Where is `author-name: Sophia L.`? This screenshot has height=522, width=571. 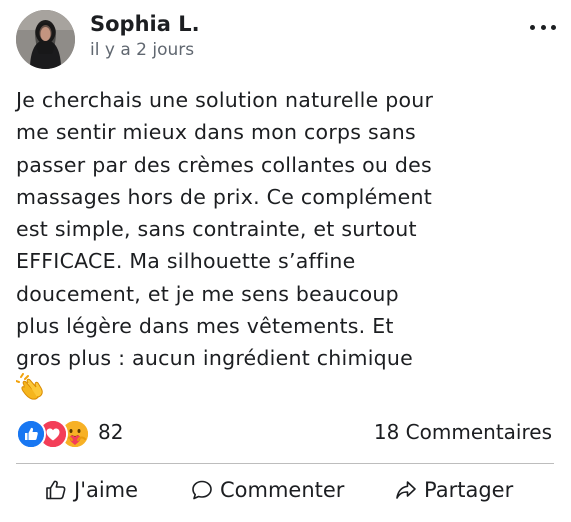 author-name: Sophia L. is located at coordinates (145, 24).